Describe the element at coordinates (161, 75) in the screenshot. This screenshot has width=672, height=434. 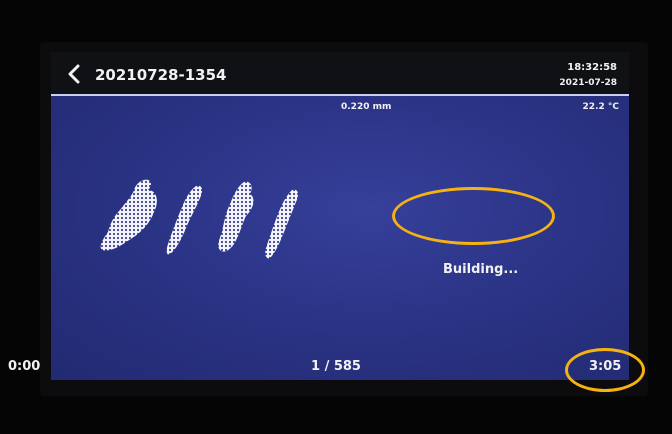
I see `job-title: 20210728-1354` at that location.